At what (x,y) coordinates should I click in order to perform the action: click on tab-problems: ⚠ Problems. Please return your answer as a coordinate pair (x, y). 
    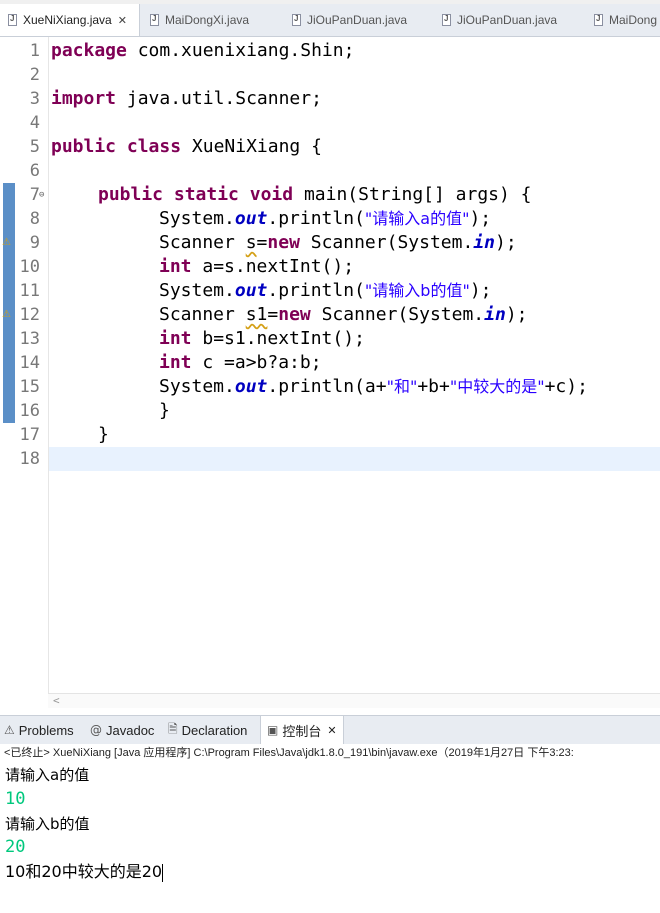
    Looking at the image, I should click on (39, 730).